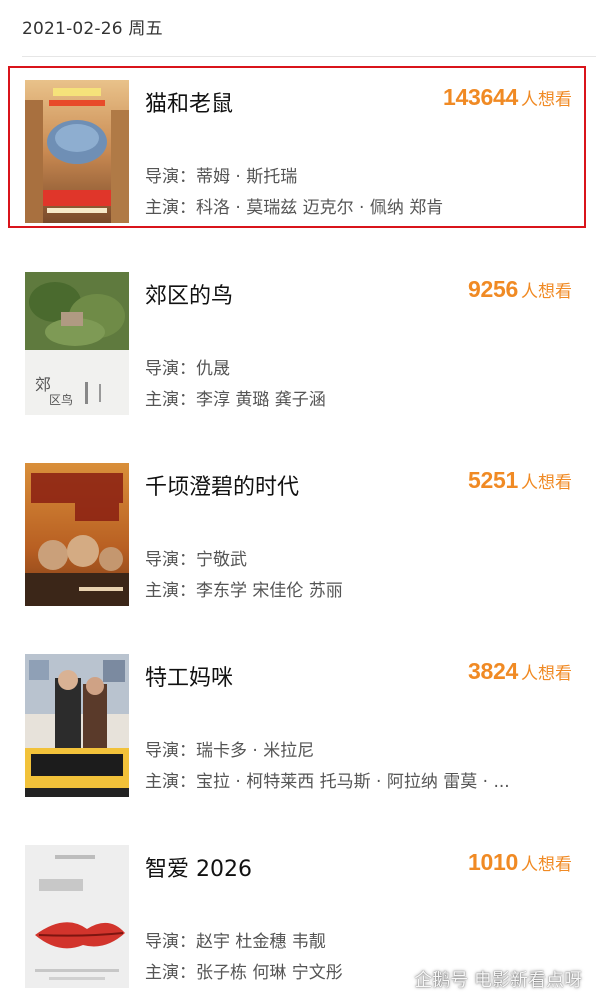  Describe the element at coordinates (493, 671) in the screenshot. I see `want-count: 3824` at that location.